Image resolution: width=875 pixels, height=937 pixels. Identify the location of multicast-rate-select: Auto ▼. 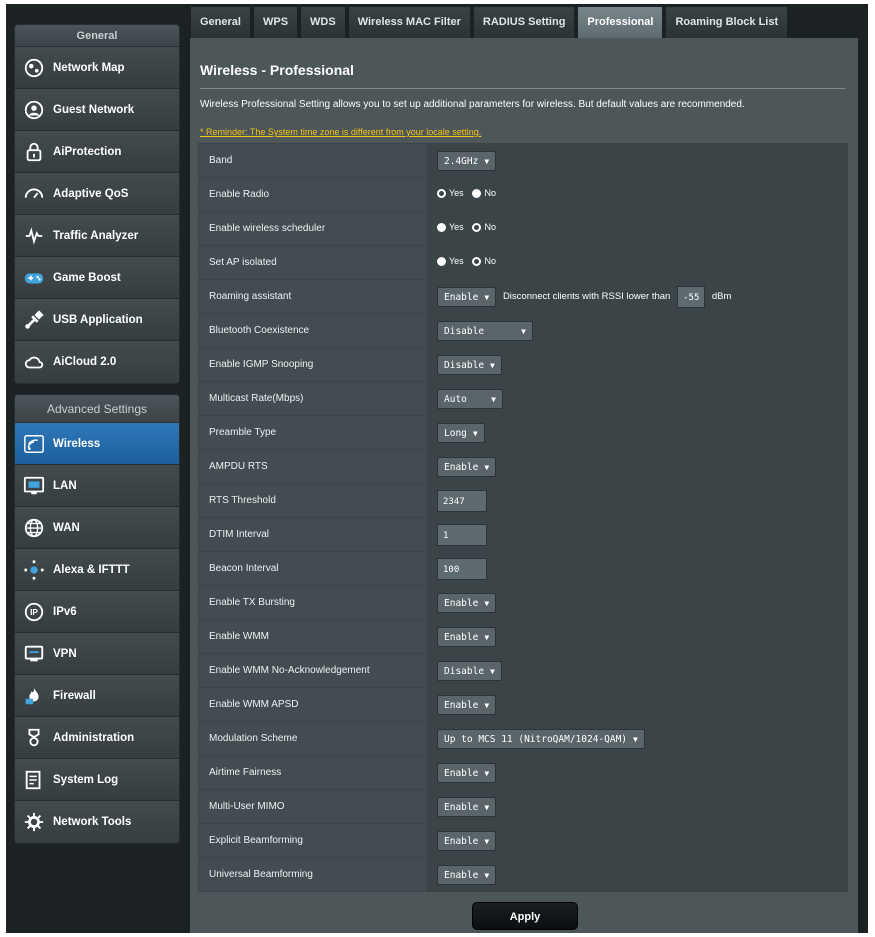
(470, 398).